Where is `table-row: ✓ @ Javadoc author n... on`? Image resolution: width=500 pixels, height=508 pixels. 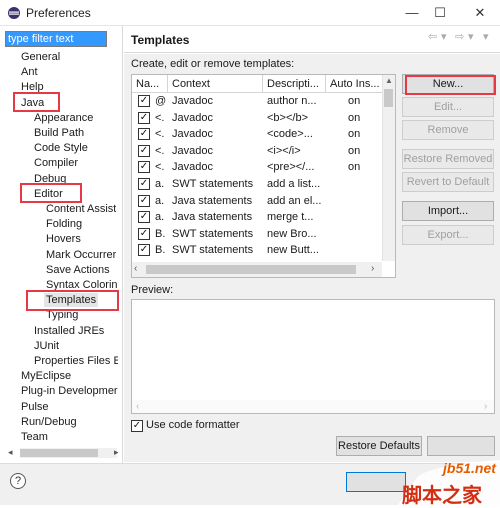 table-row: ✓ @ Javadoc author n... on is located at coordinates (257, 101).